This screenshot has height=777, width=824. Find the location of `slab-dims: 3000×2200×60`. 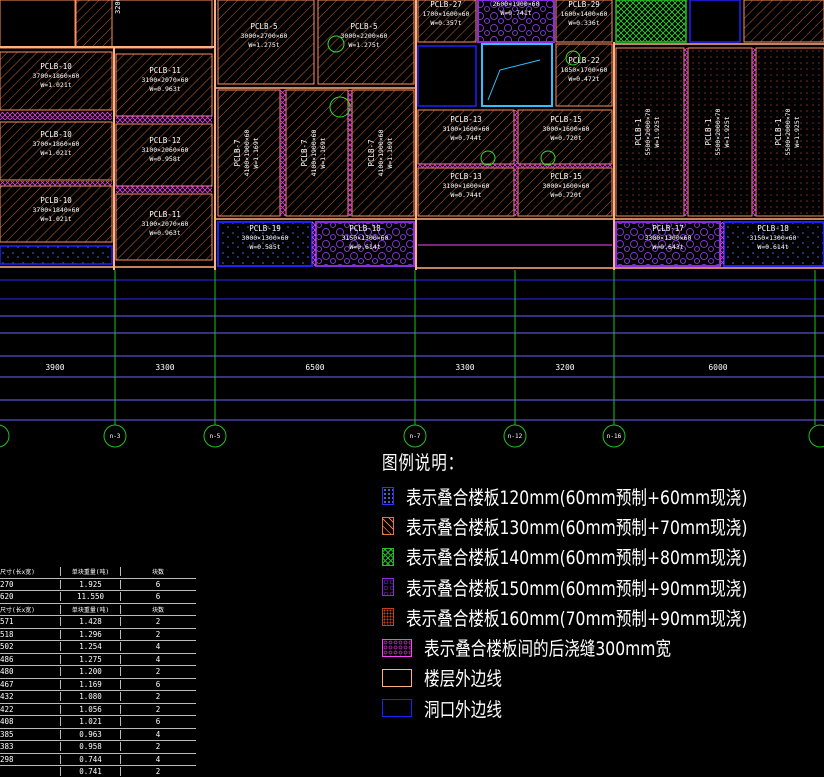

slab-dims: 3000×2200×60 is located at coordinates (364, 36).